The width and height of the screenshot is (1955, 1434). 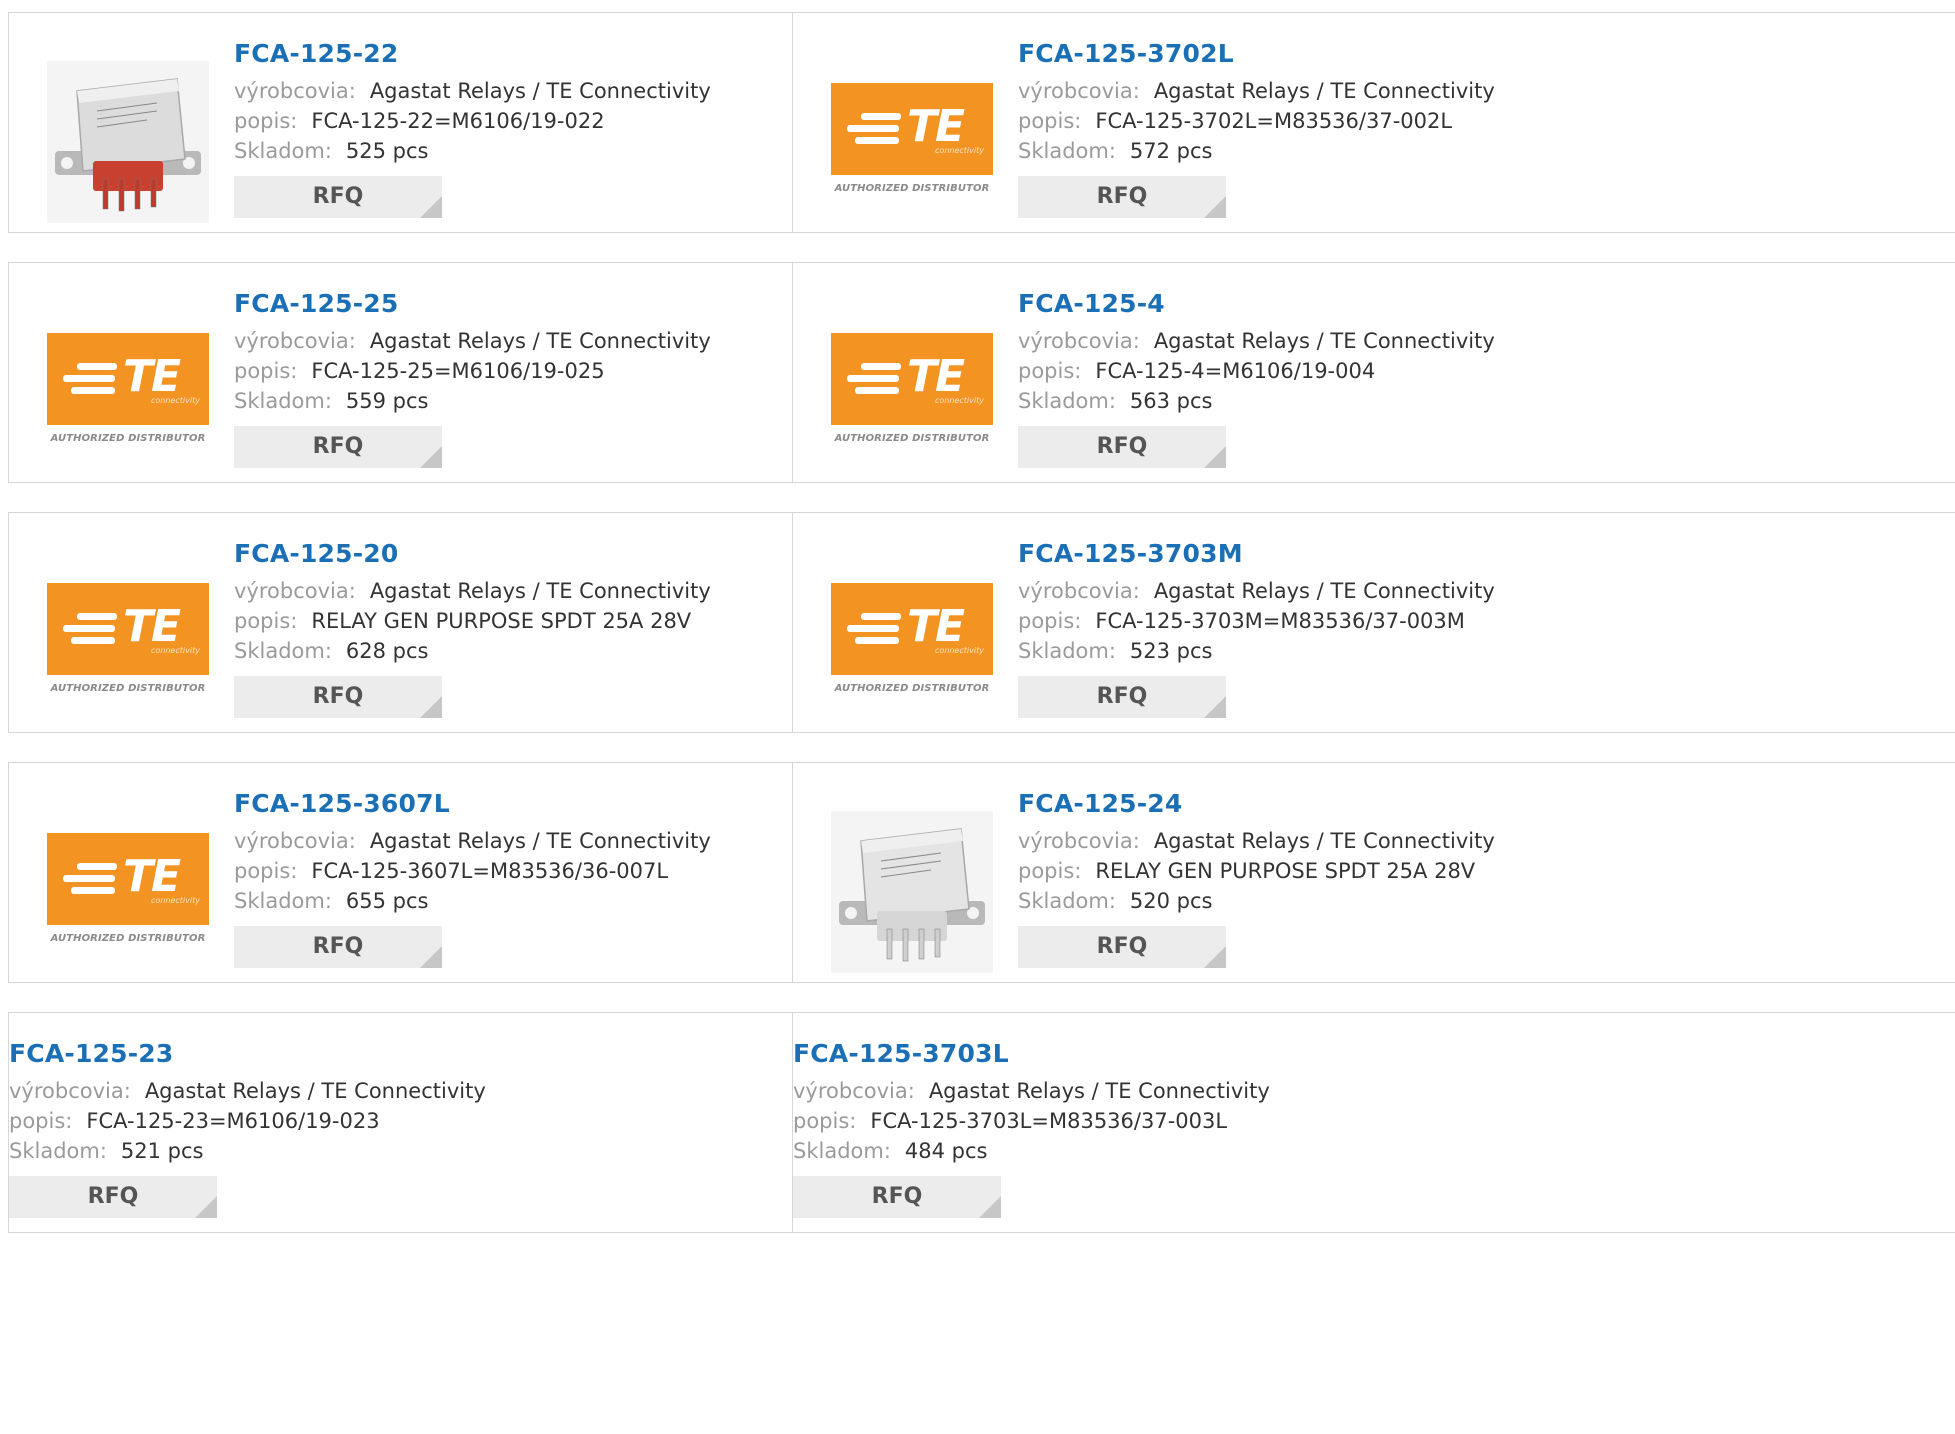 I want to click on description-value: FCA-125-3703M=M83536/37-003M, so click(x=1280, y=621).